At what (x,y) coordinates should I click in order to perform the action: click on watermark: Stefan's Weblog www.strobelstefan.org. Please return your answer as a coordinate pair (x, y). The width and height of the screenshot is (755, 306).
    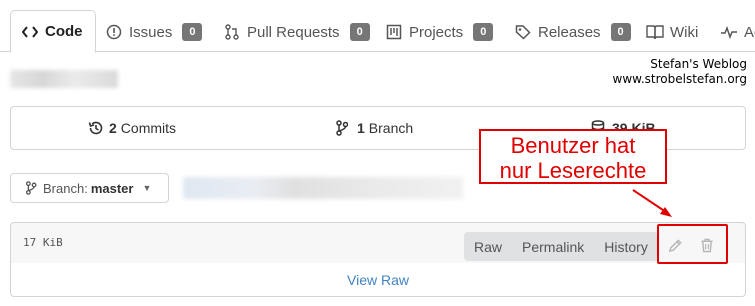
    Looking at the image, I should click on (680, 72).